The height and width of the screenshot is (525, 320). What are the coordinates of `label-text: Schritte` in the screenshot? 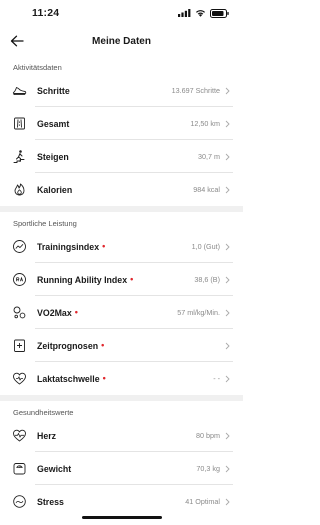 It's located at (53, 90).